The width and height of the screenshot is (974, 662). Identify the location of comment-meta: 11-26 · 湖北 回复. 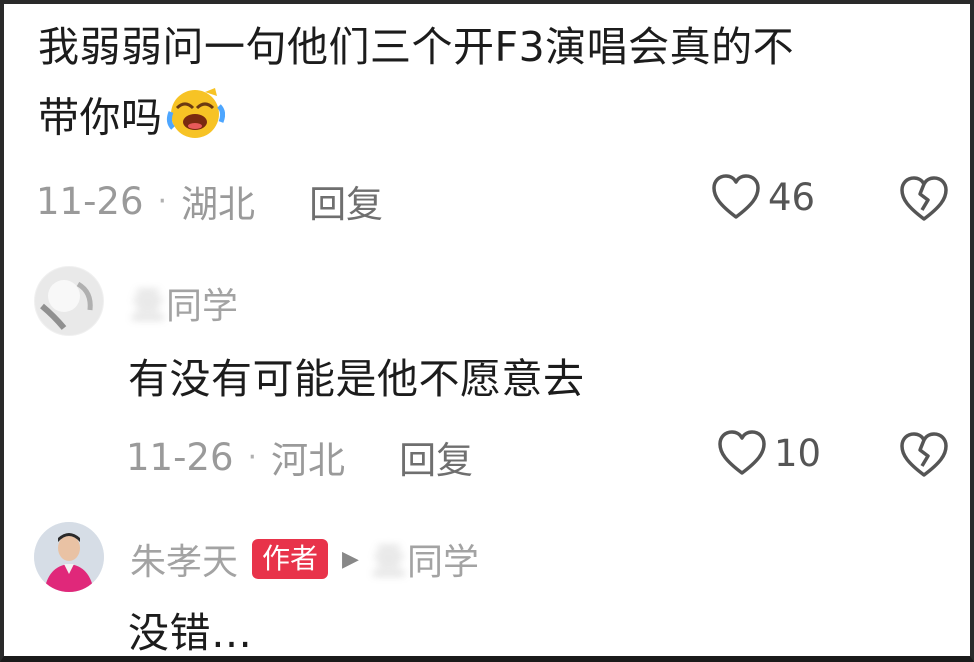
(209, 201).